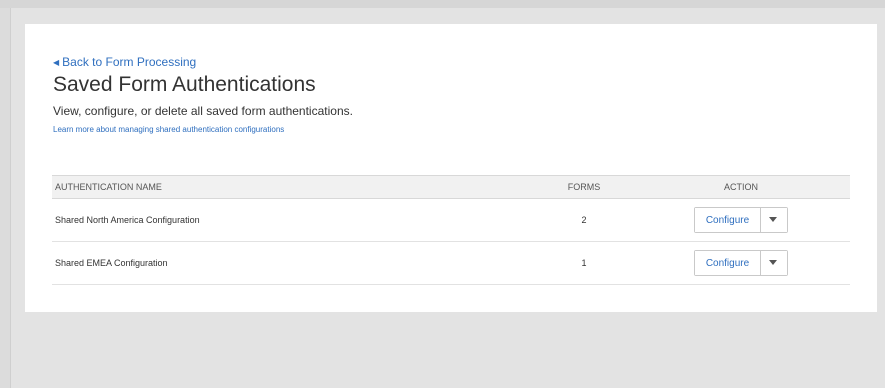 The height and width of the screenshot is (388, 885). Describe the element at coordinates (582, 187) in the screenshot. I see `column-header-forms: FORMS` at that location.